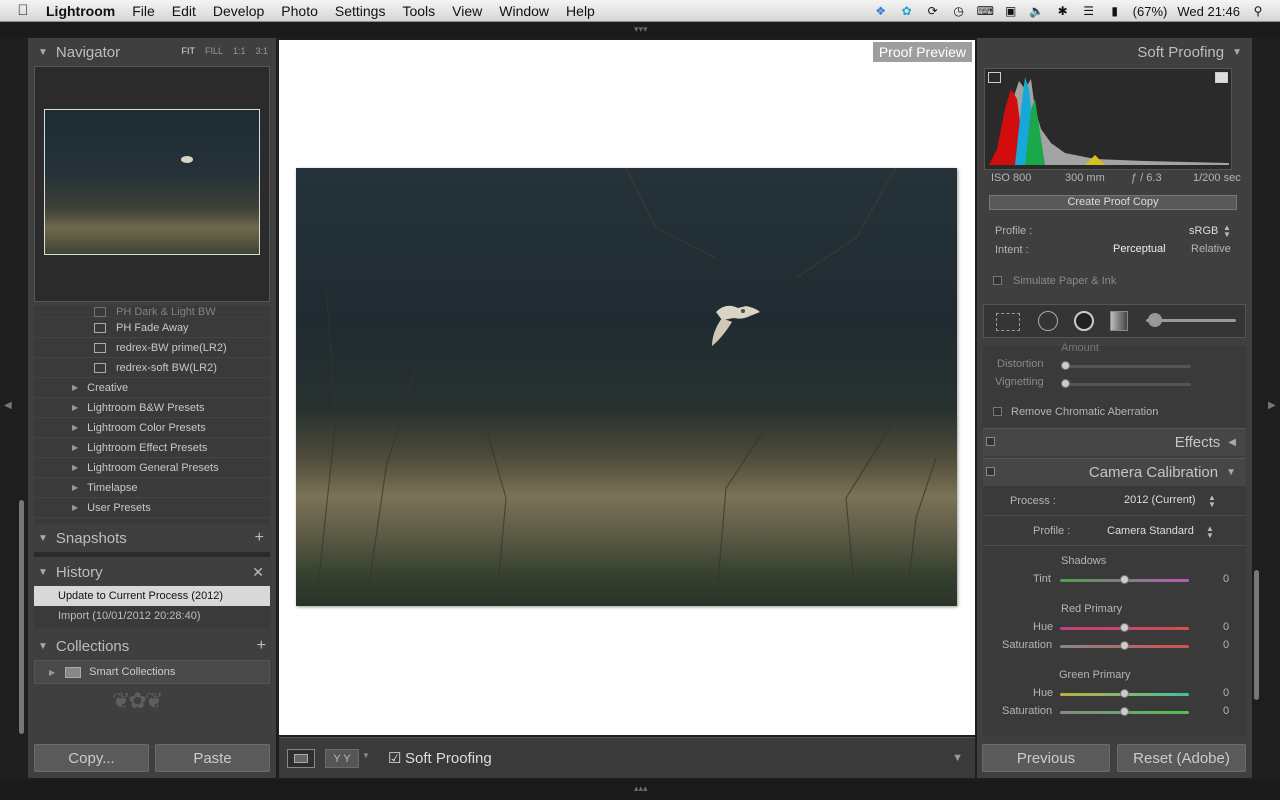 Image resolution: width=1280 pixels, height=800 pixels. I want to click on time-machine-icon: ◷, so click(959, 11).